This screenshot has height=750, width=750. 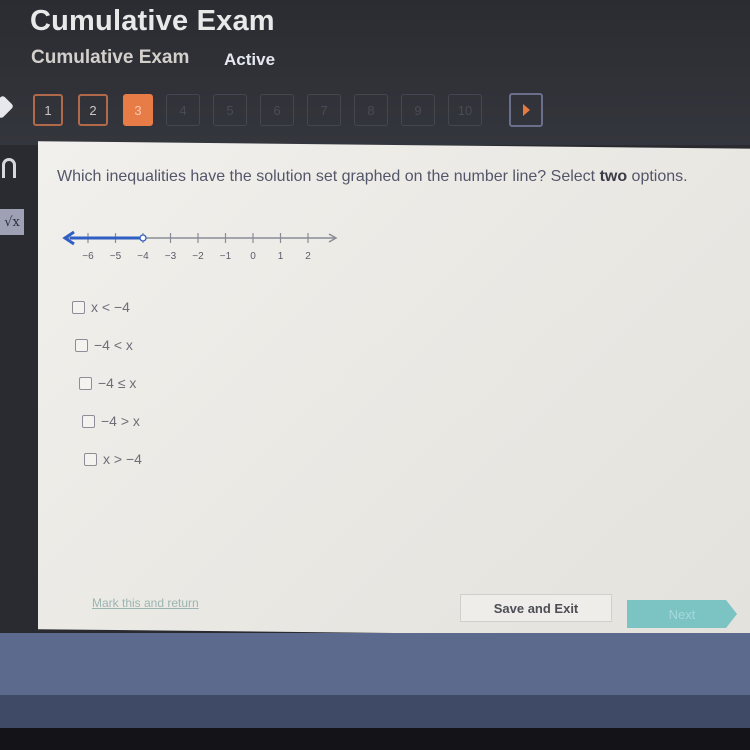 I want to click on exam-subtitle: Cumulative Exam, so click(x=110, y=57).